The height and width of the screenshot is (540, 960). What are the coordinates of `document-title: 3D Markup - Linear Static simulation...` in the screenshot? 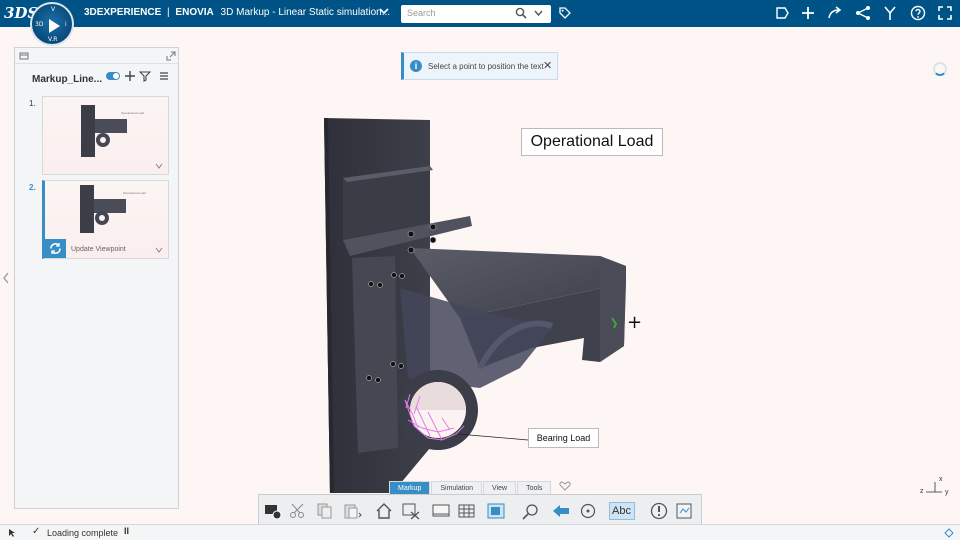 It's located at (305, 12).